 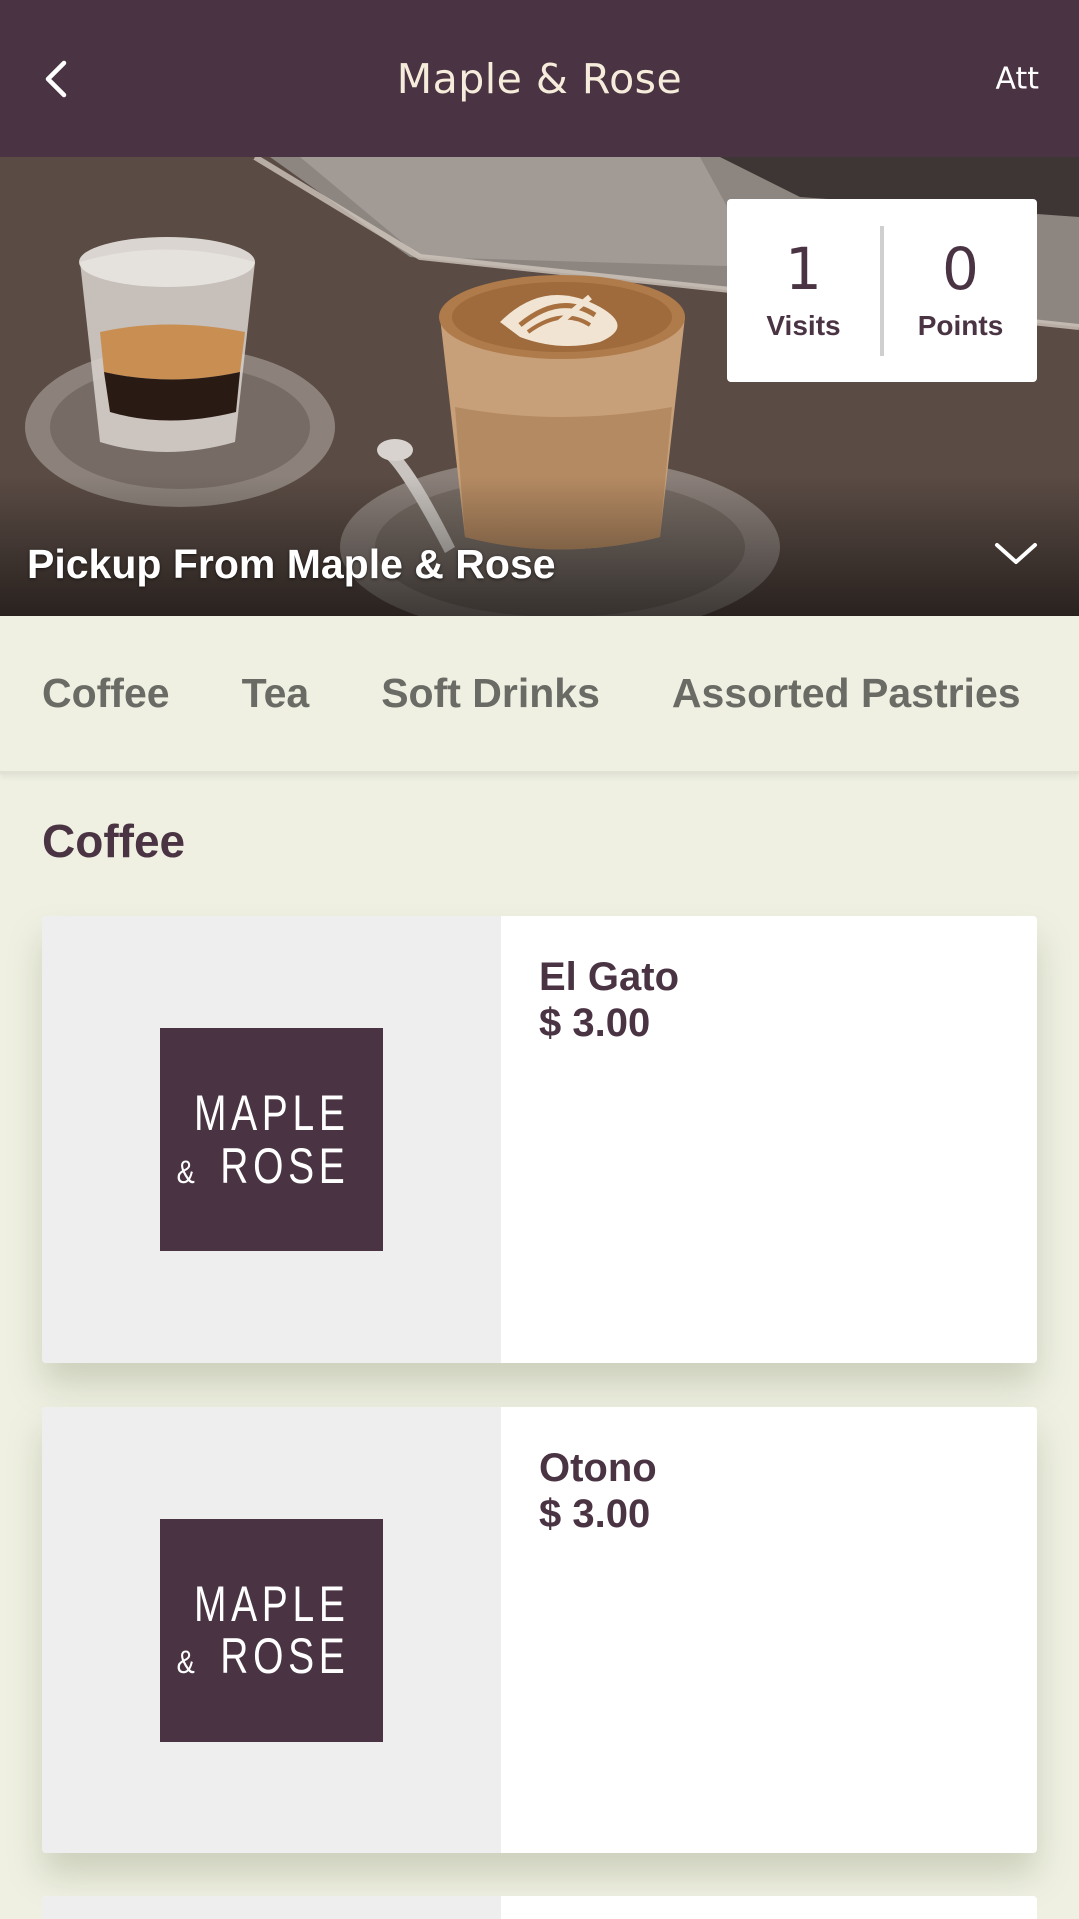 What do you see at coordinates (960, 268) in the screenshot?
I see `points-value: 0` at bounding box center [960, 268].